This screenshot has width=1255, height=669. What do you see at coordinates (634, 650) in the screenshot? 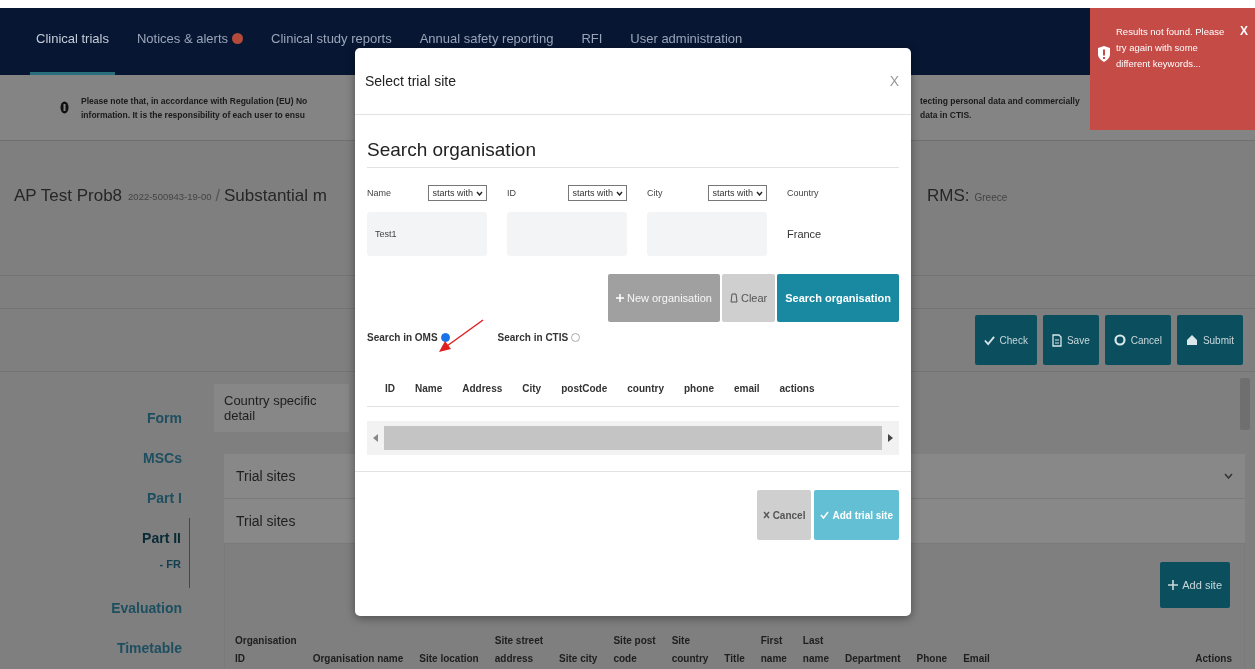
I see `column-header: Site post code` at bounding box center [634, 650].